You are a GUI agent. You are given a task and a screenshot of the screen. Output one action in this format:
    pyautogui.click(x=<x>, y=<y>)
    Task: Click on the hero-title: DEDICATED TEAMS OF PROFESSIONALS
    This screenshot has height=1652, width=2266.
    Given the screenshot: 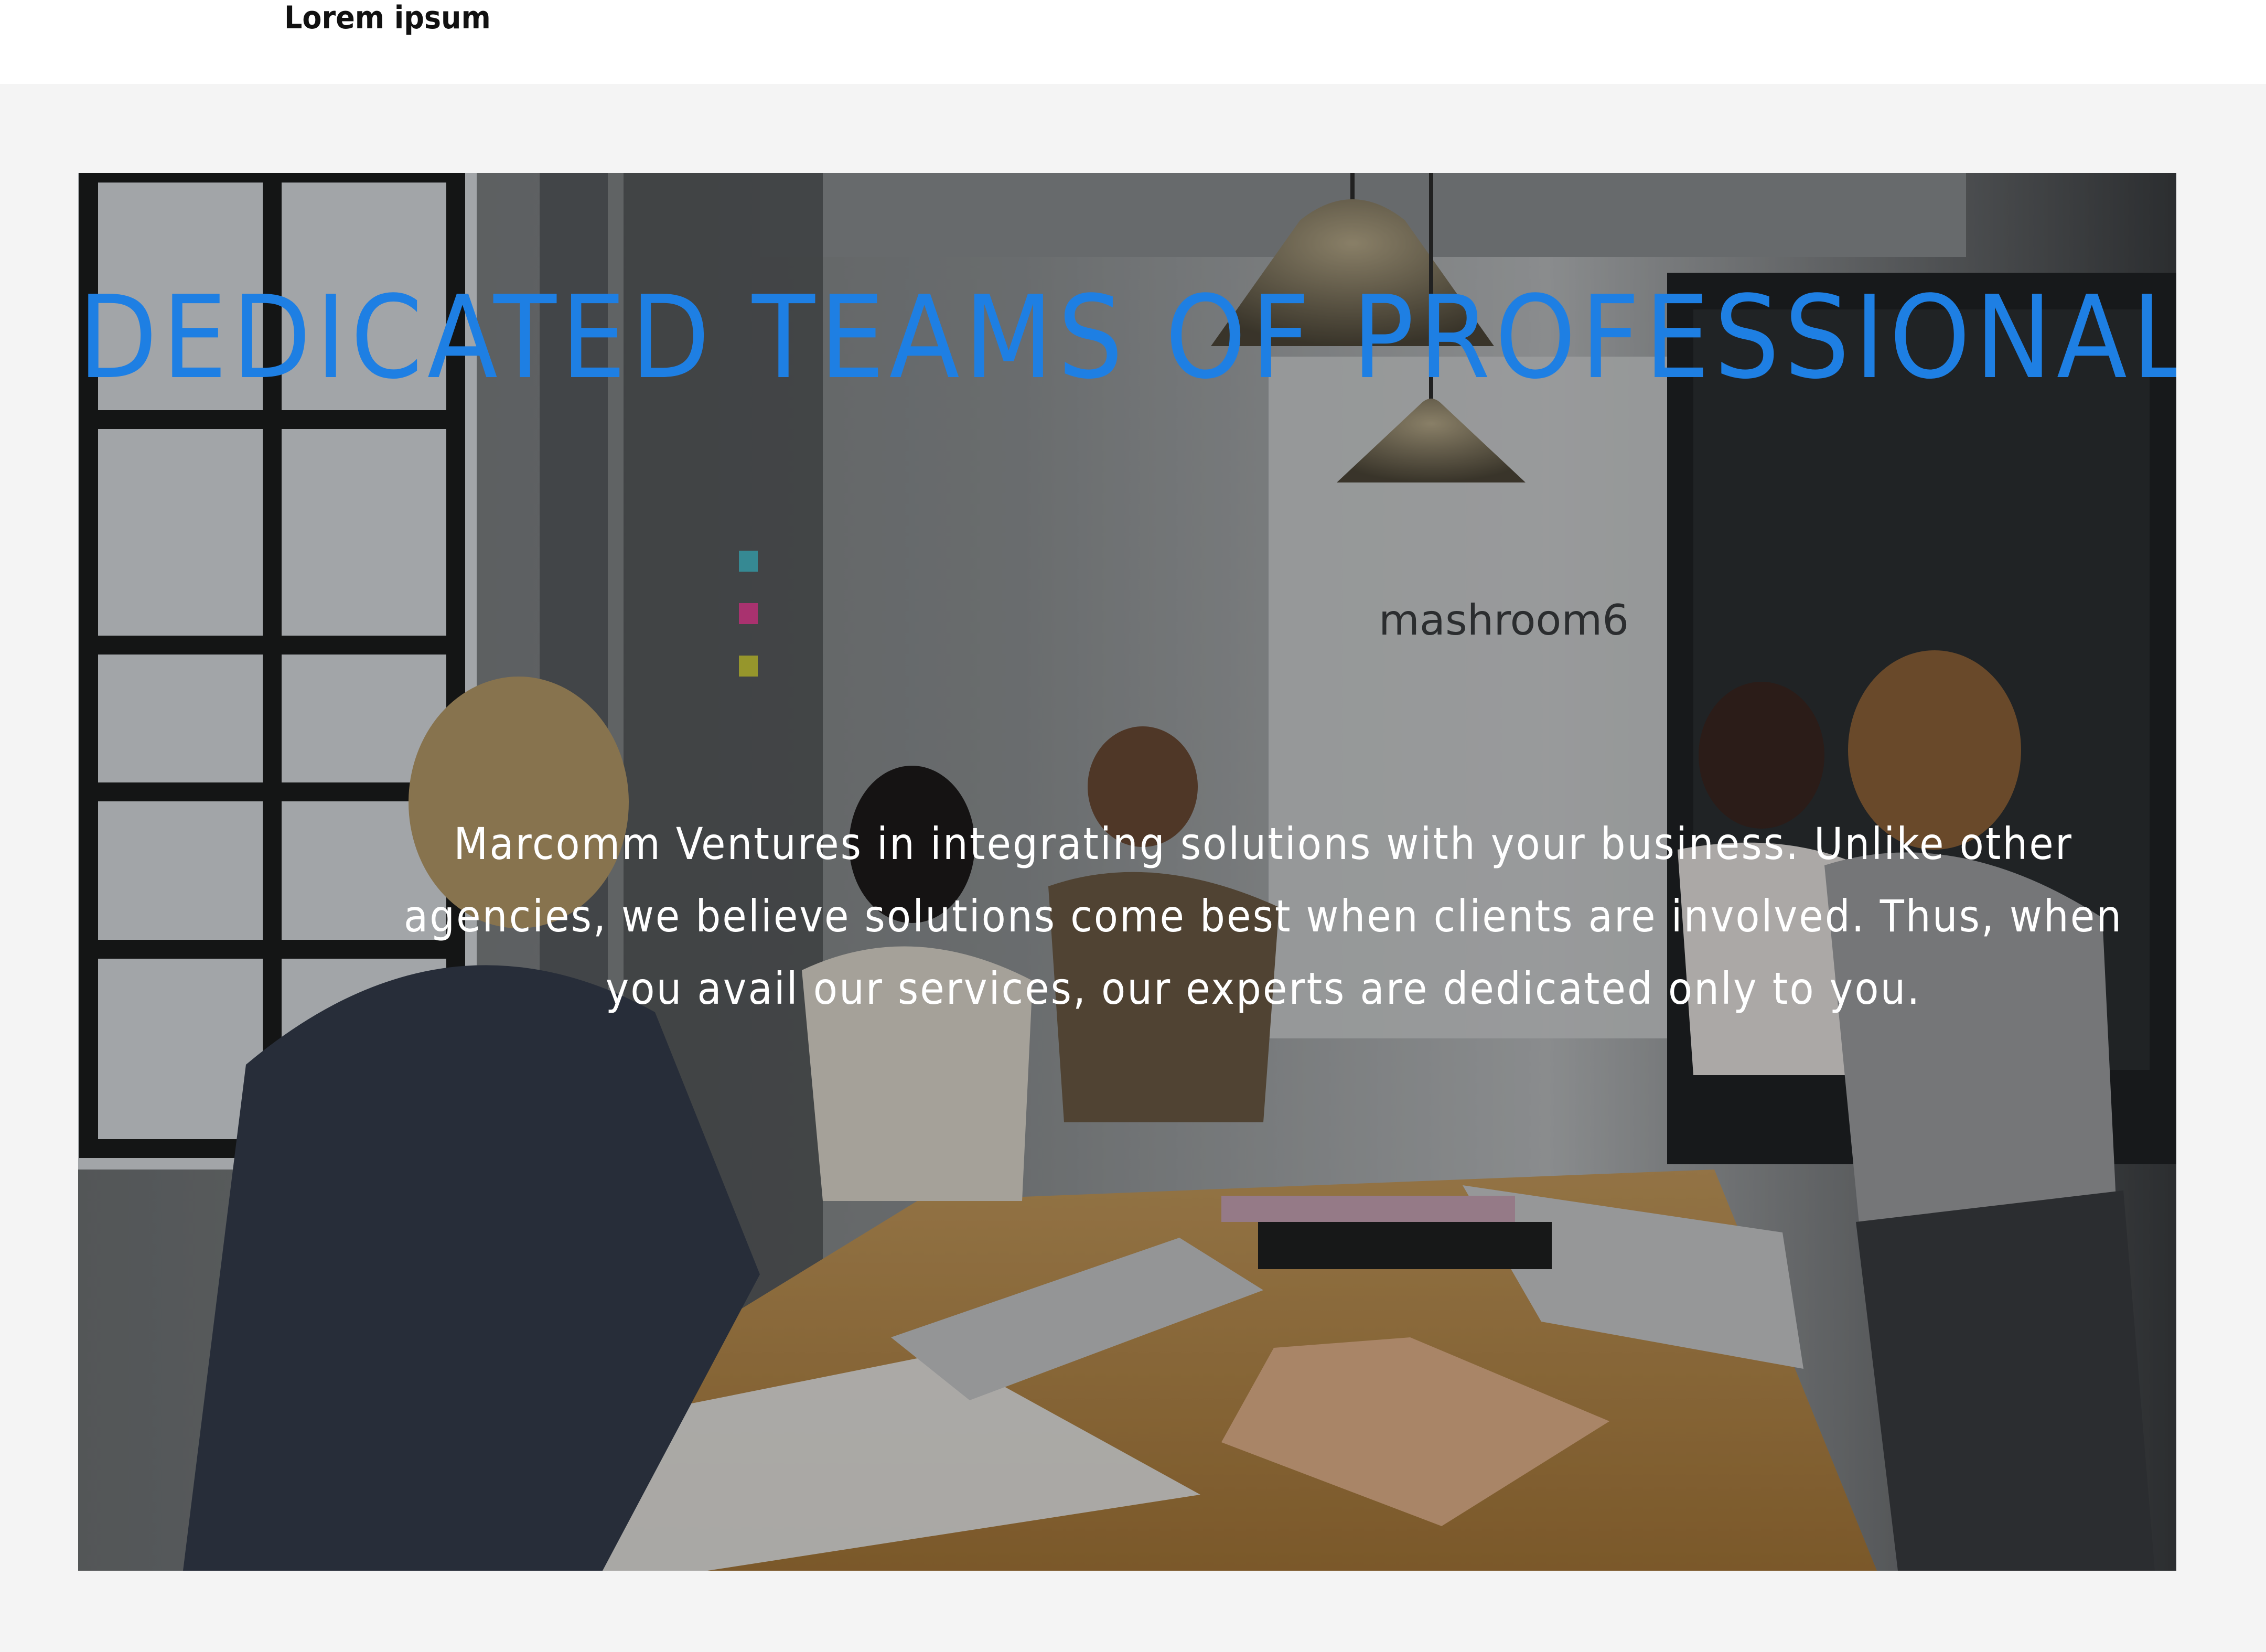 What is the action you would take?
    pyautogui.click(x=1127, y=338)
    